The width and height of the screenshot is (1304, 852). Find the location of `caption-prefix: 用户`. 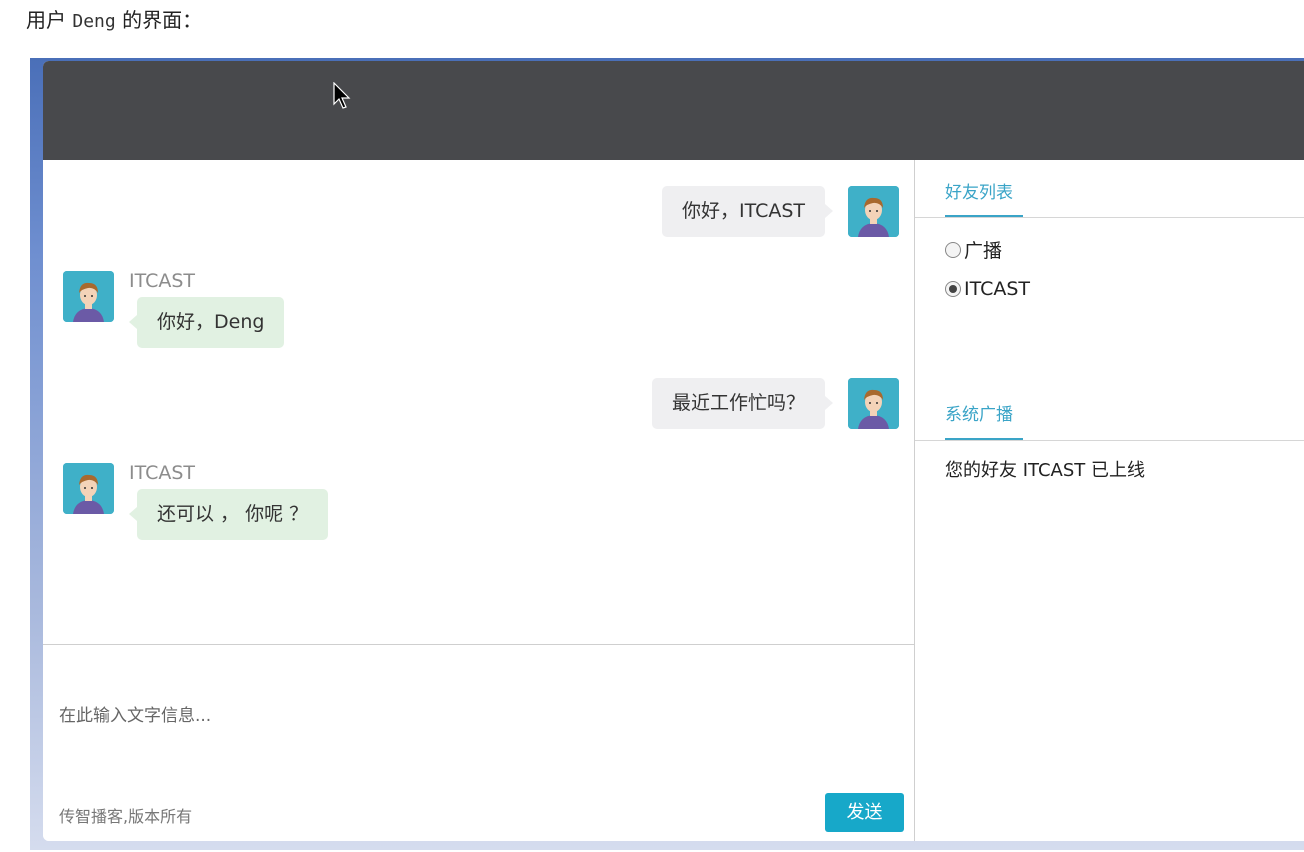

caption-prefix: 用户 is located at coordinates (46, 20).